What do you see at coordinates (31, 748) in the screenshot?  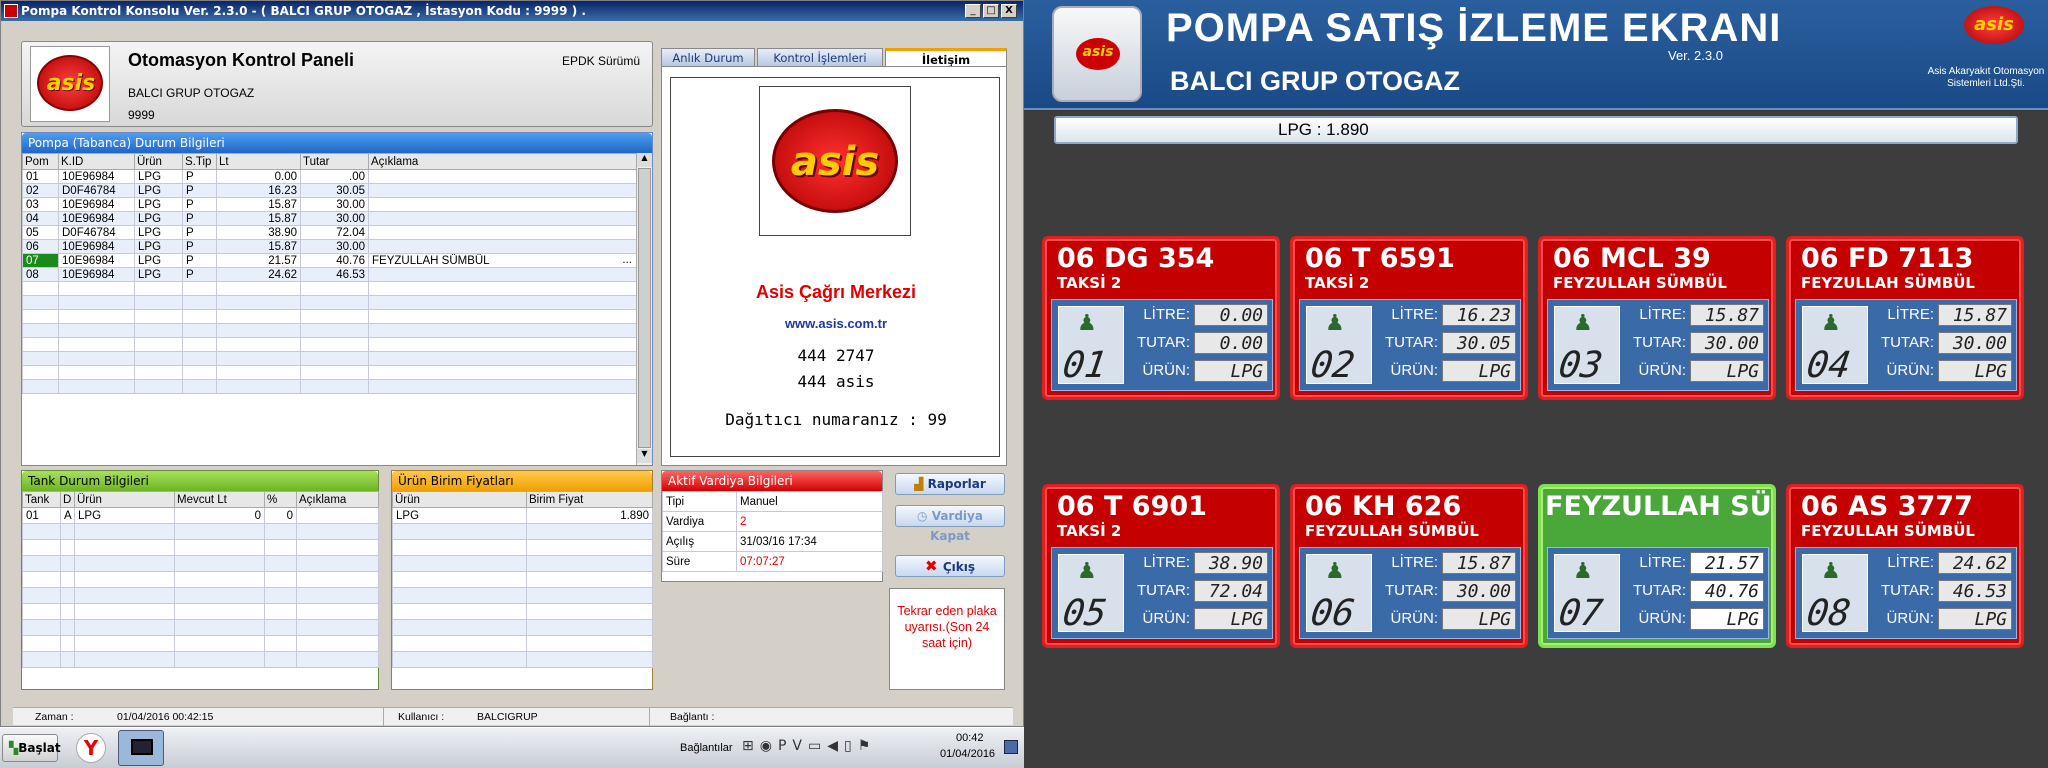 I see `start-button: ▚Başlat` at bounding box center [31, 748].